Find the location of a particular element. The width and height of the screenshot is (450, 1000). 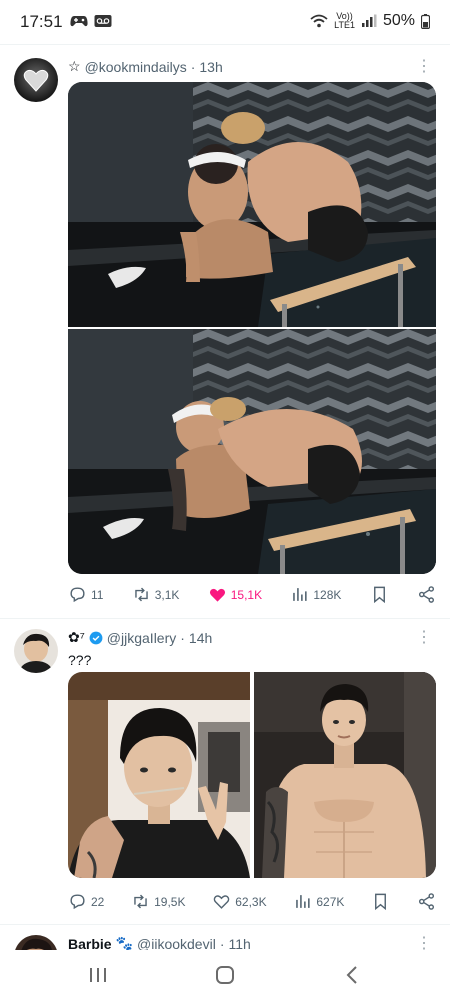

carrier-label: Vo)) LTE1 is located at coordinates (344, 20).